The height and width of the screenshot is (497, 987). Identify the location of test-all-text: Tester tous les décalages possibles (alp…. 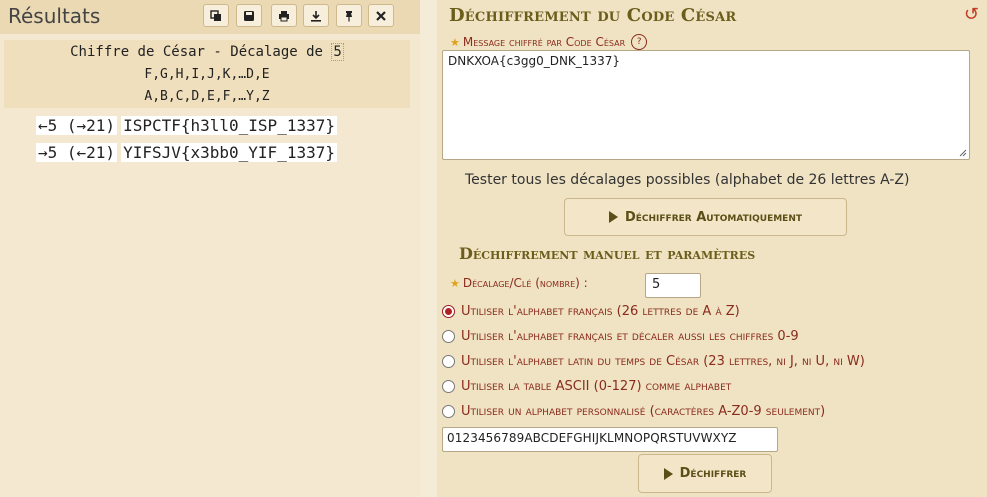
(687, 180).